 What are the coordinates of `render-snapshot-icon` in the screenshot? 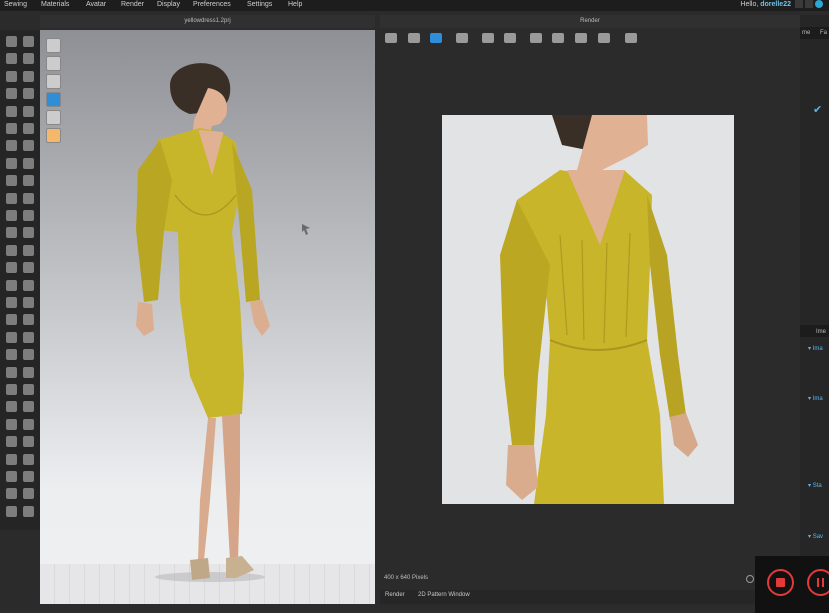 It's located at (536, 38).